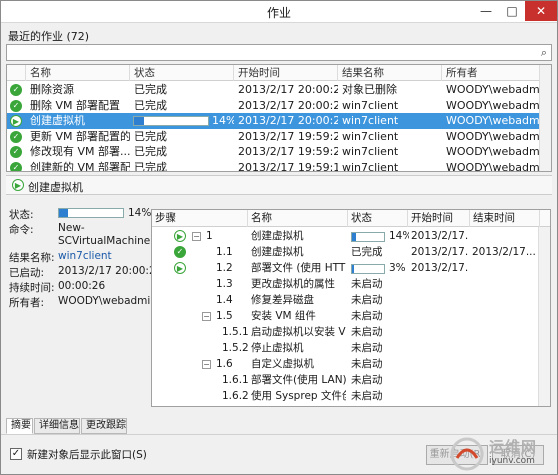  I want to click on step-row: 1.5.1启动虚拟机以安装 VM... 未启动, so click(346, 332).